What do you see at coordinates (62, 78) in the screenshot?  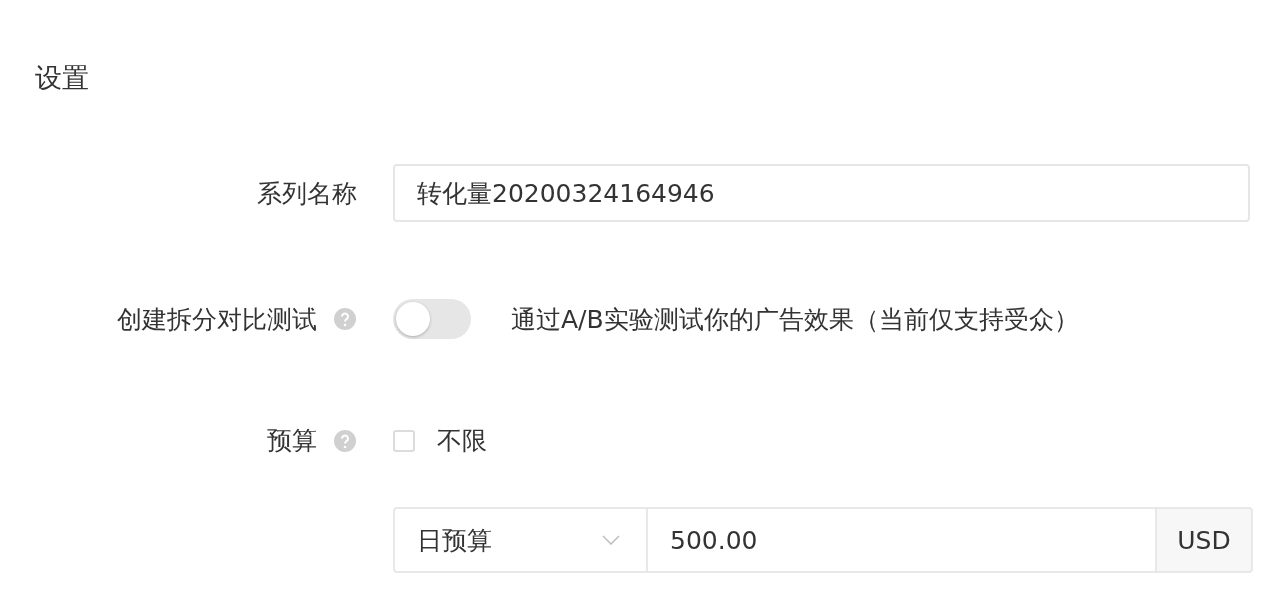 I see `section-title: 设置` at bounding box center [62, 78].